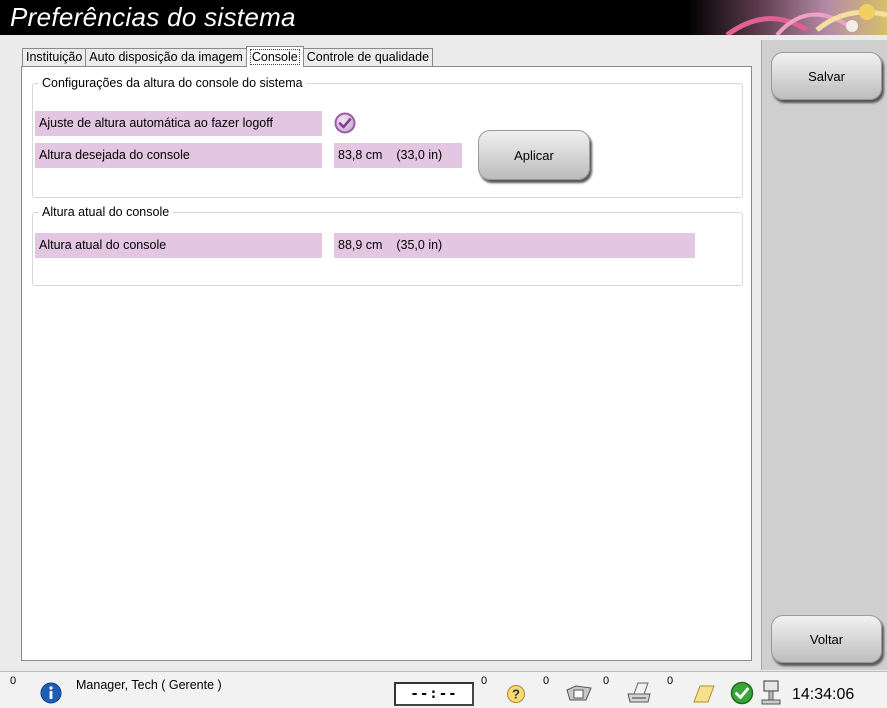  What do you see at coordinates (606, 681) in the screenshot?
I see `count-printer: 0` at bounding box center [606, 681].